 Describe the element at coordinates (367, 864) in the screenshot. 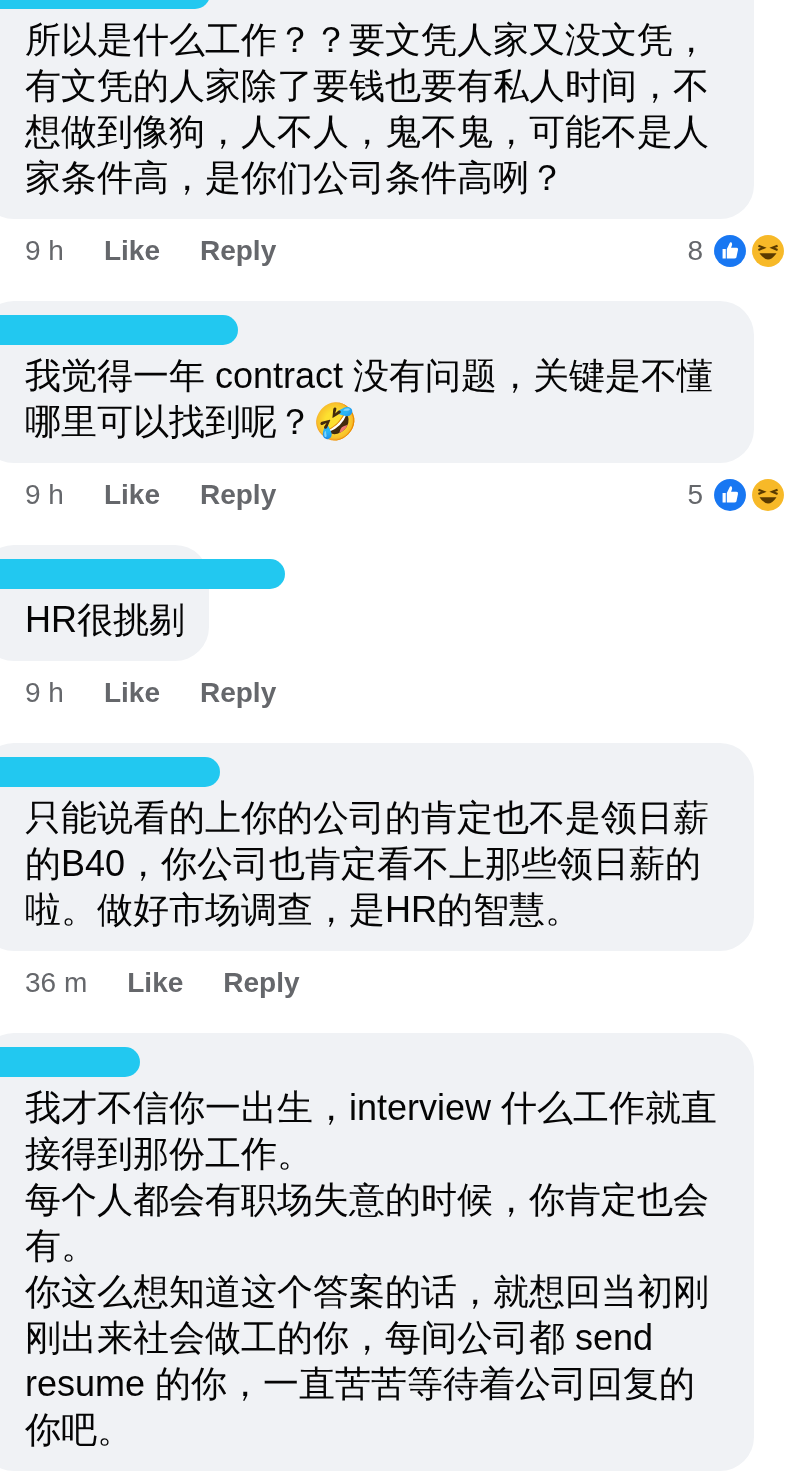

I see `comment-text: 只能说看的上你的公司的肯定也不是领日薪的B40，你公司也肯定看不上那些领日薪的啦。做好市场调查，是HR的智慧。` at that location.